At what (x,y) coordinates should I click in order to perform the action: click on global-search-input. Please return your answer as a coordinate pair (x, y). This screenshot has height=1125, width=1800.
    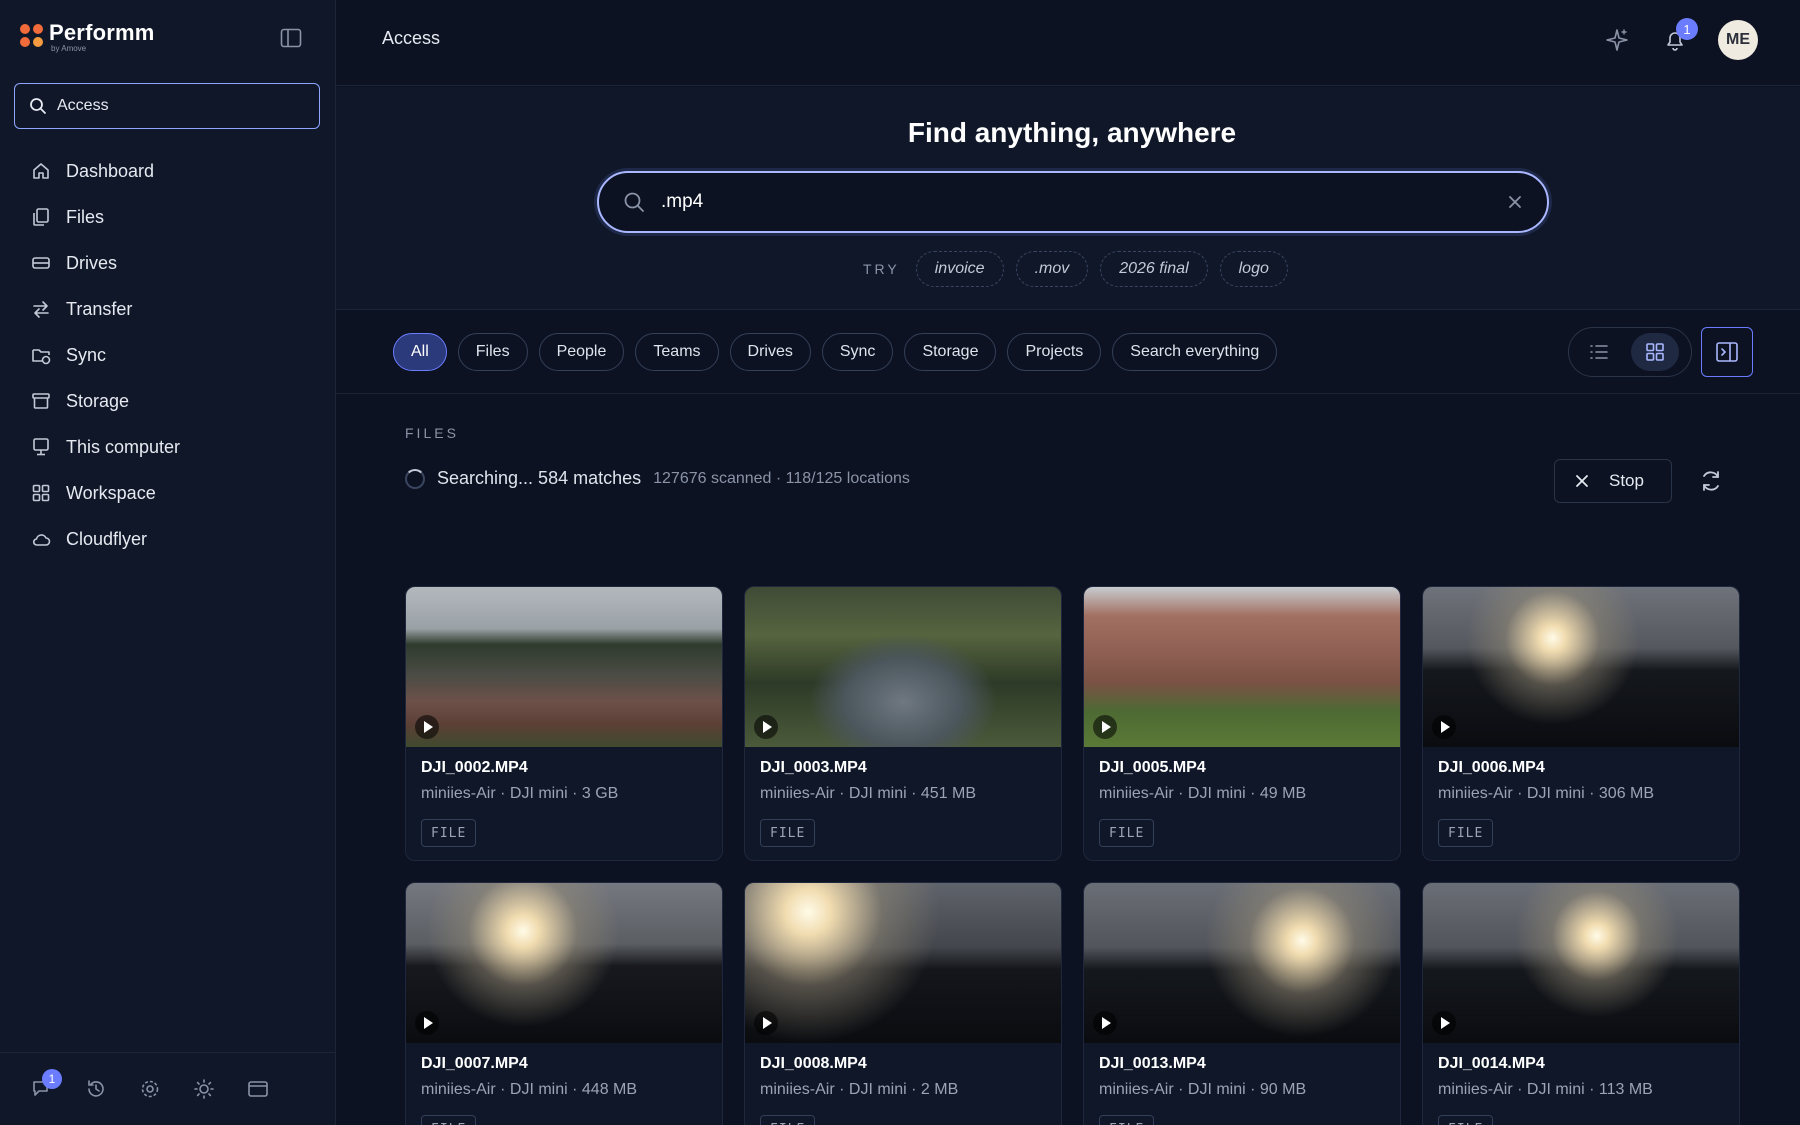
    Looking at the image, I should click on (1071, 202).